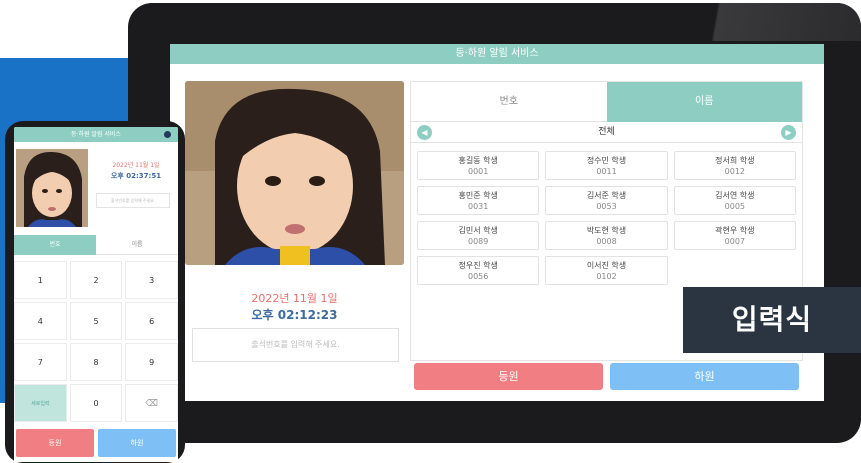 This screenshot has height=463, width=861. Describe the element at coordinates (735, 230) in the screenshot. I see `student-name: 곽현우 학생` at that location.